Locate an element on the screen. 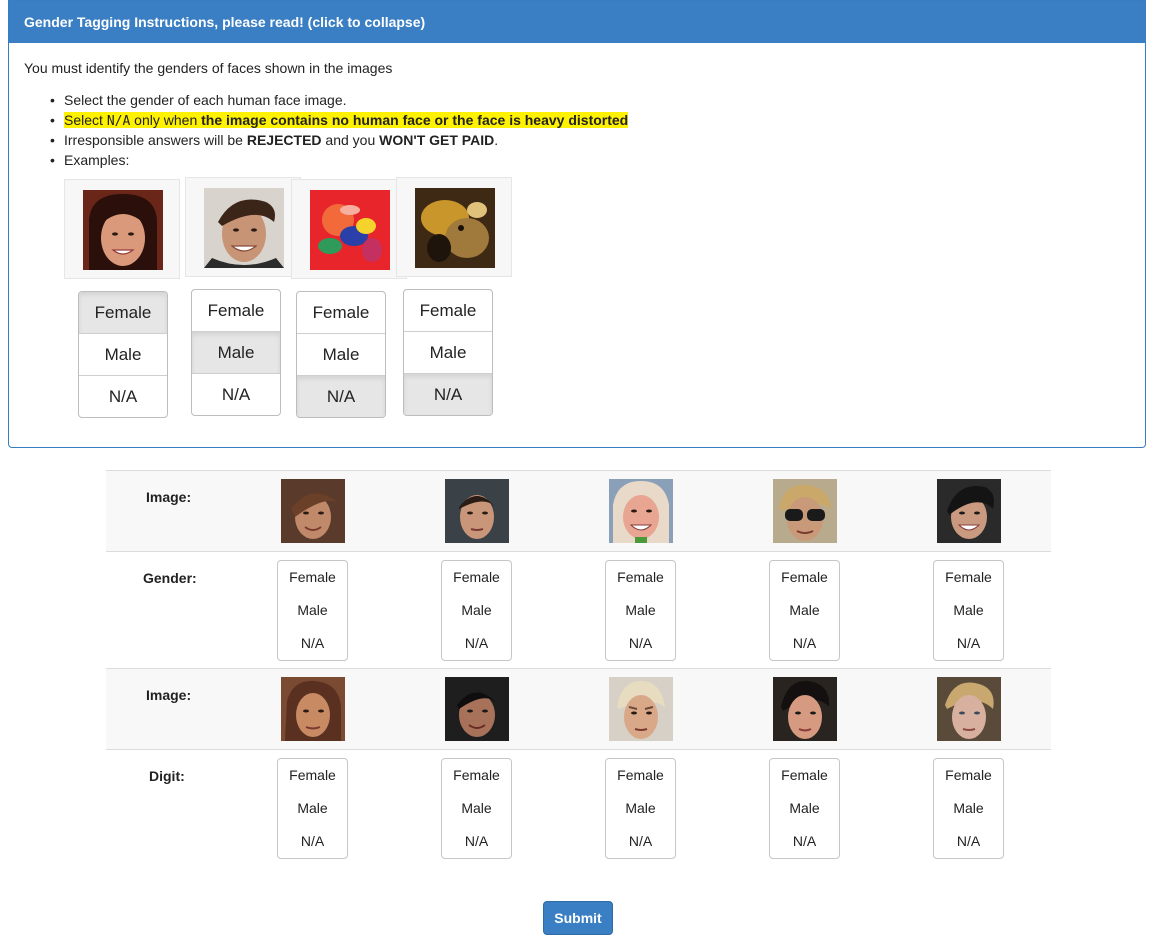 The width and height of the screenshot is (1158, 948). example-2-choices: Female Male N/A is located at coordinates (236, 352).